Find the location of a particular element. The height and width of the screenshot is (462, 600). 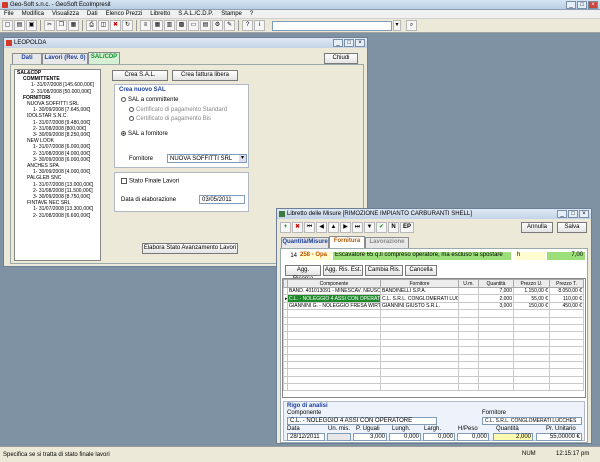

tab-lavori: Lavori (Rev. 0) is located at coordinates (65, 58).